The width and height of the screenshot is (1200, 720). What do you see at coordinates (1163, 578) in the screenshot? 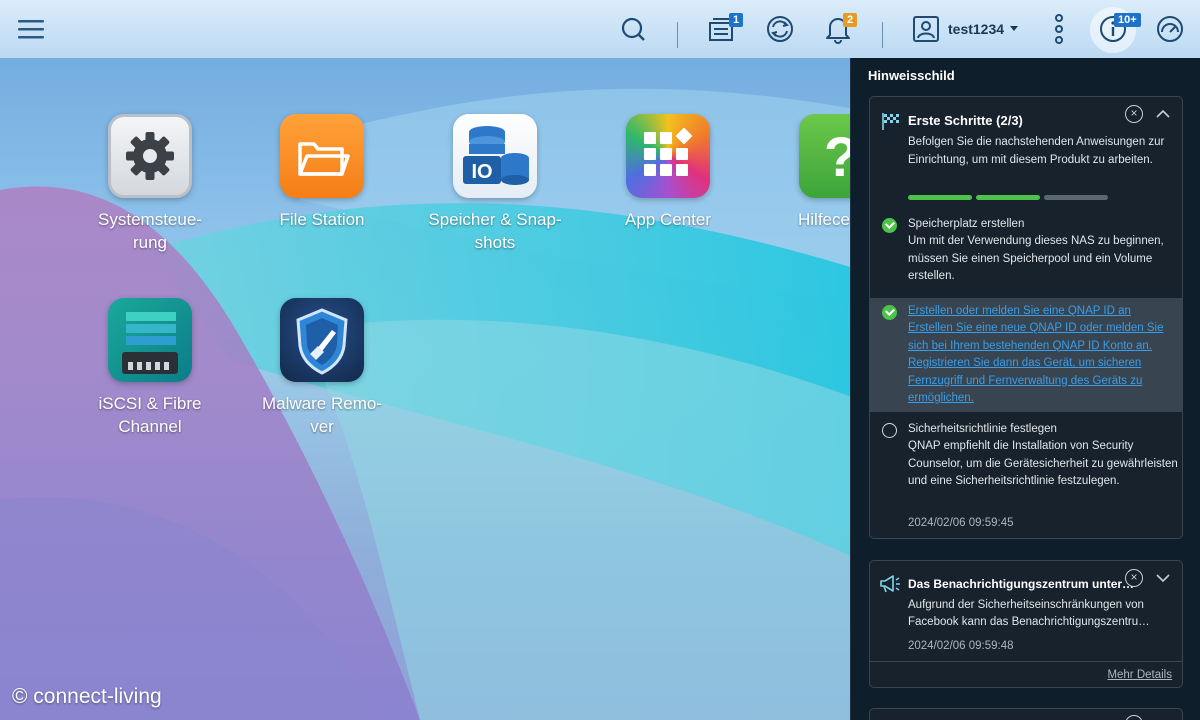
I see `chevron-down-icon` at bounding box center [1163, 578].